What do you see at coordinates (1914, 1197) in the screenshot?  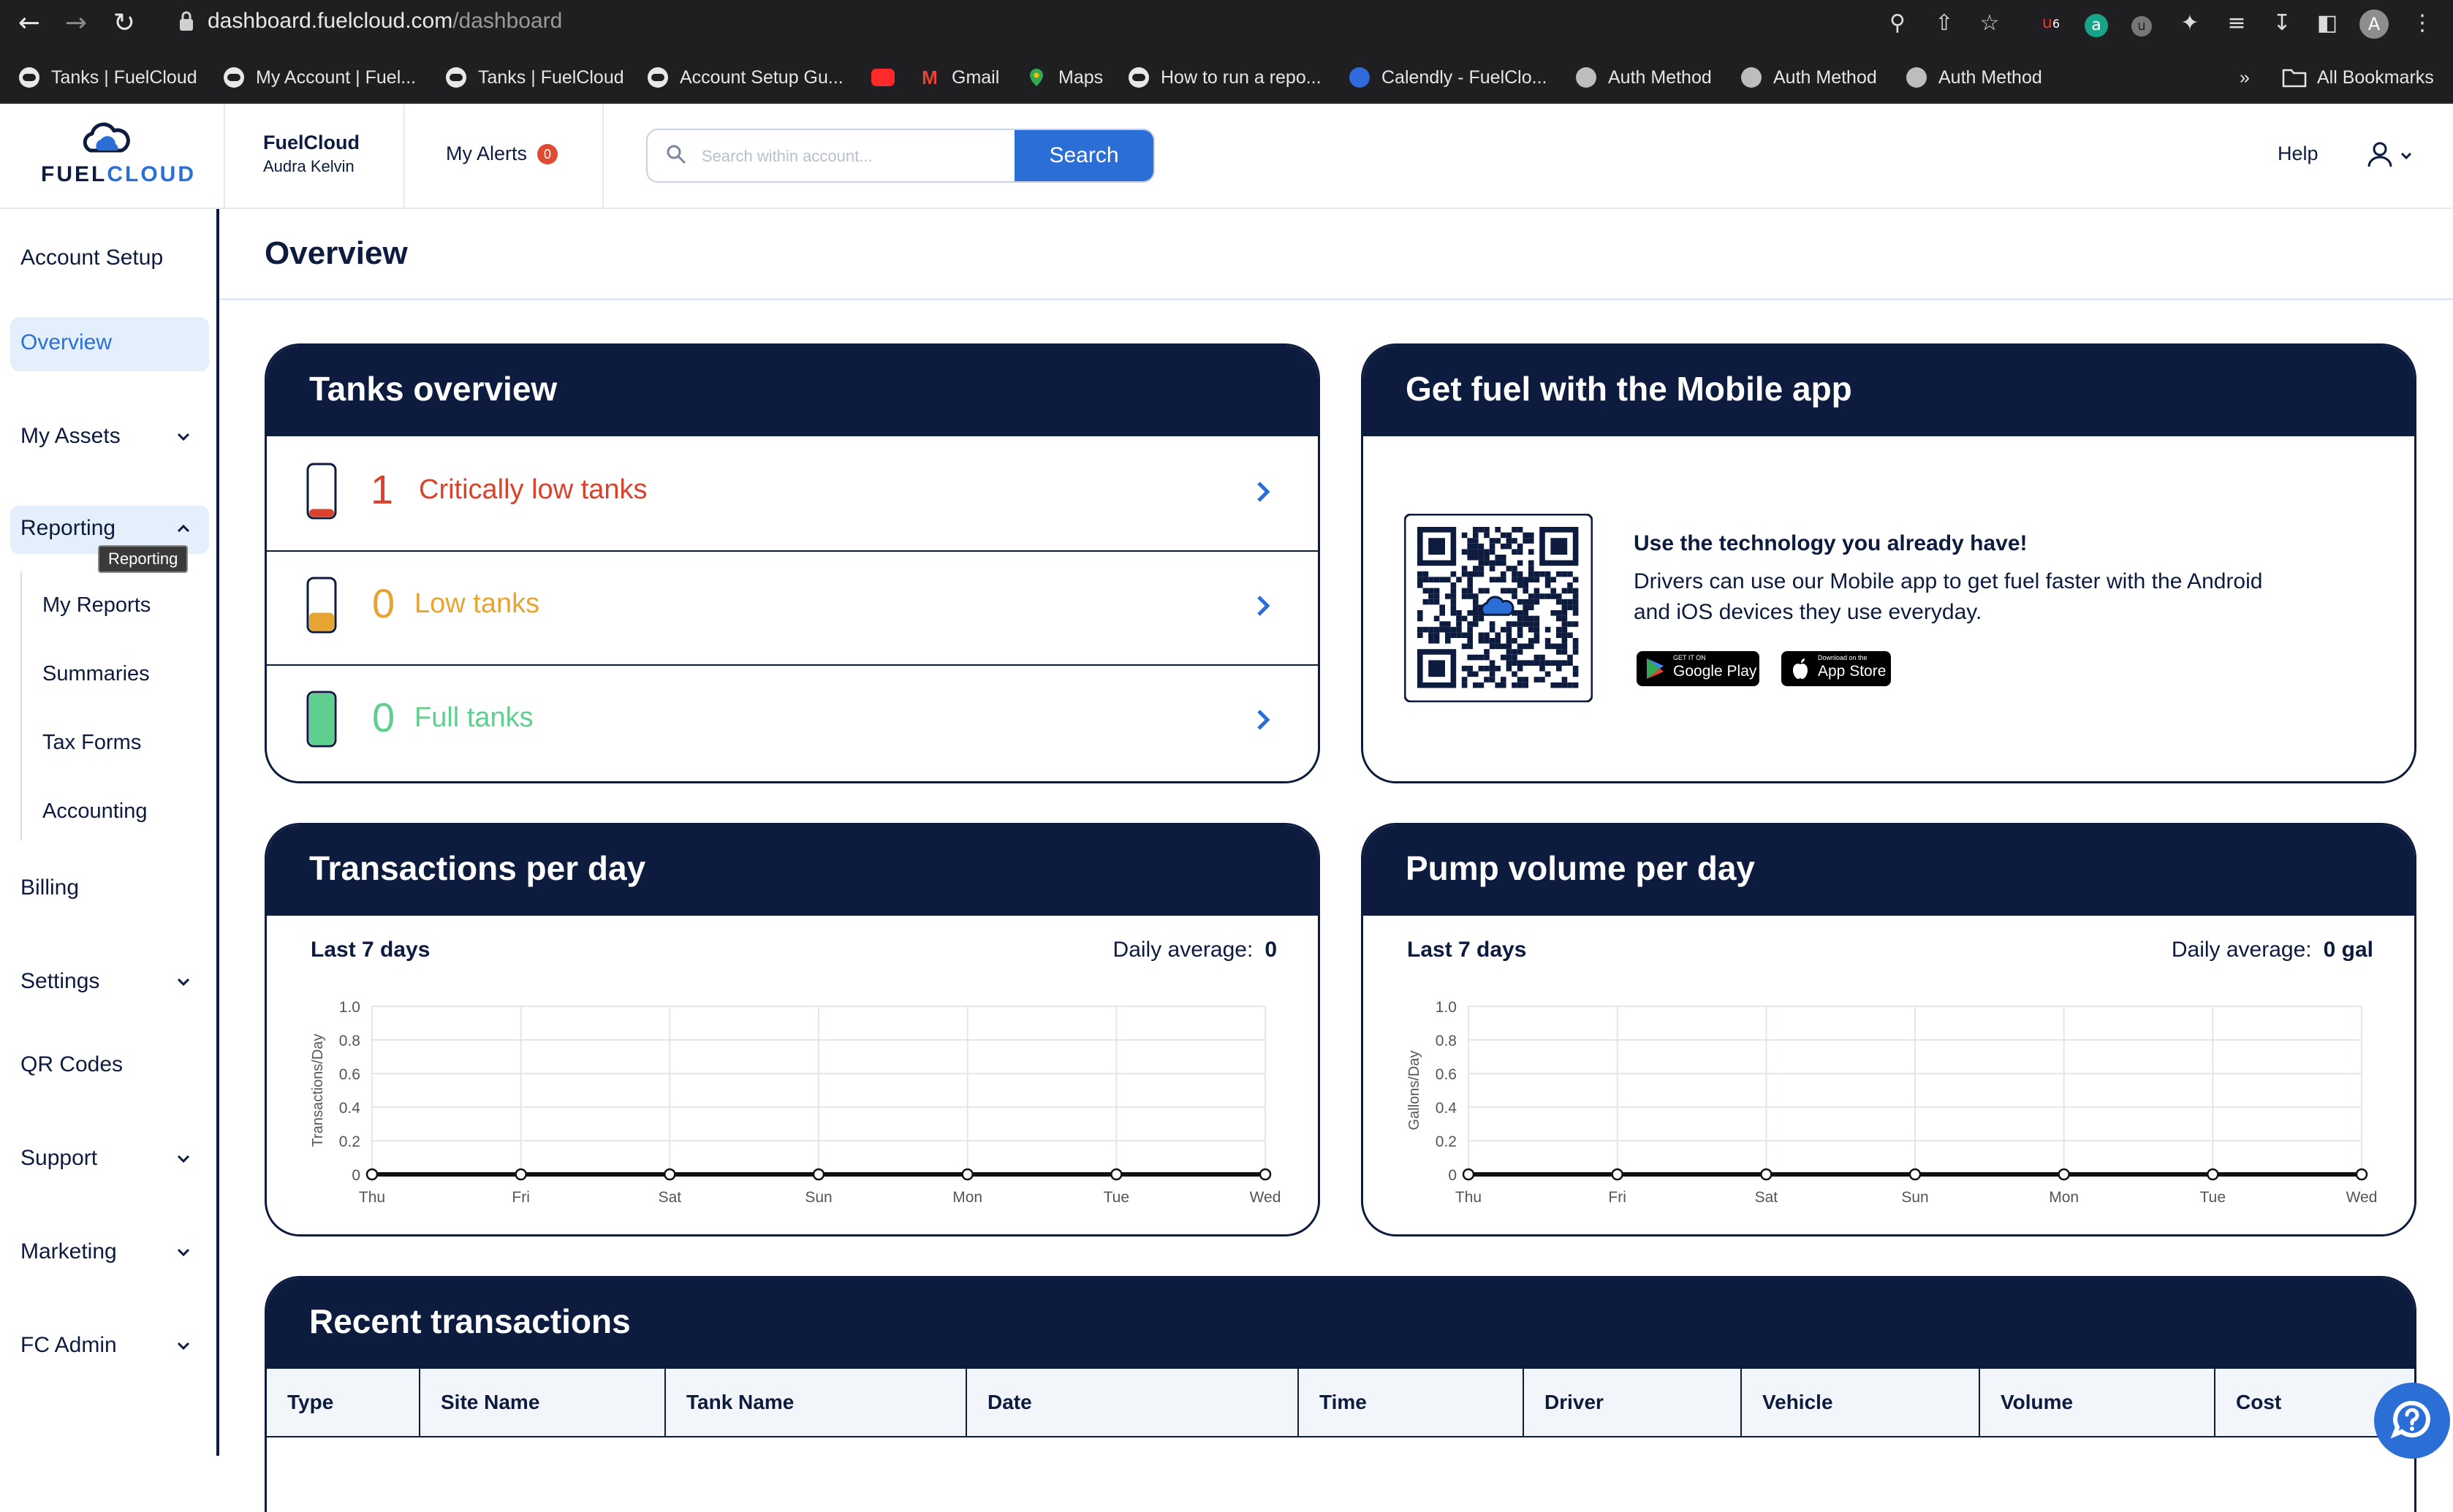 I see `x-tick-label: Sun` at bounding box center [1914, 1197].